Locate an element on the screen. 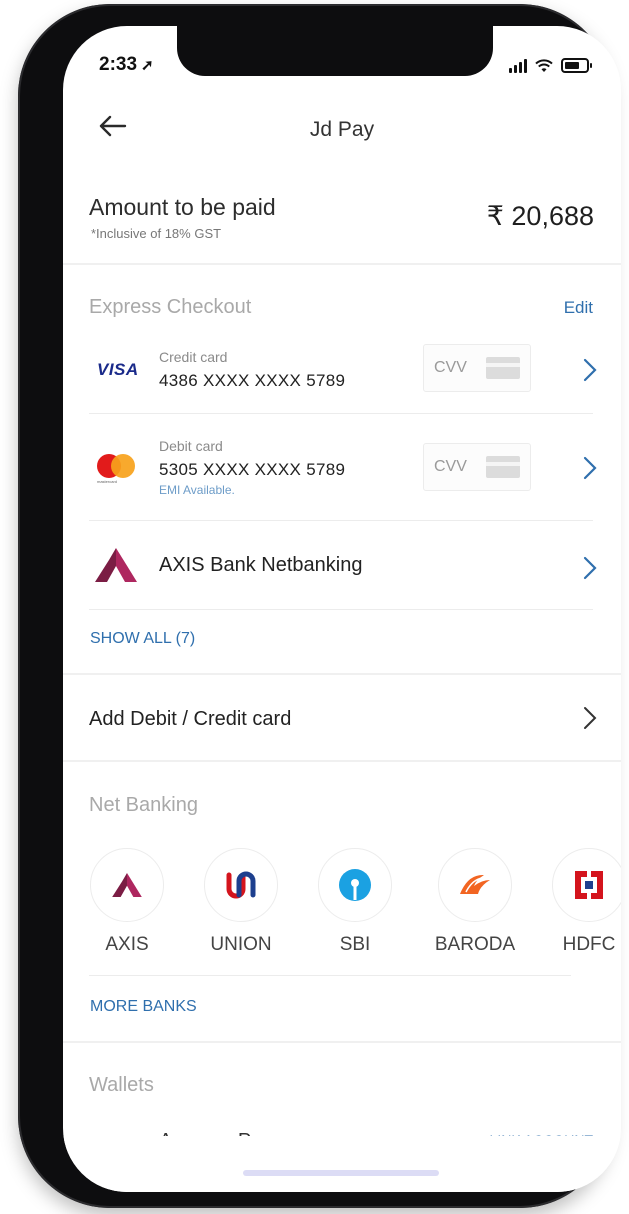 This screenshot has height=1214, width=629. bank-name: SBI is located at coordinates (355, 944).